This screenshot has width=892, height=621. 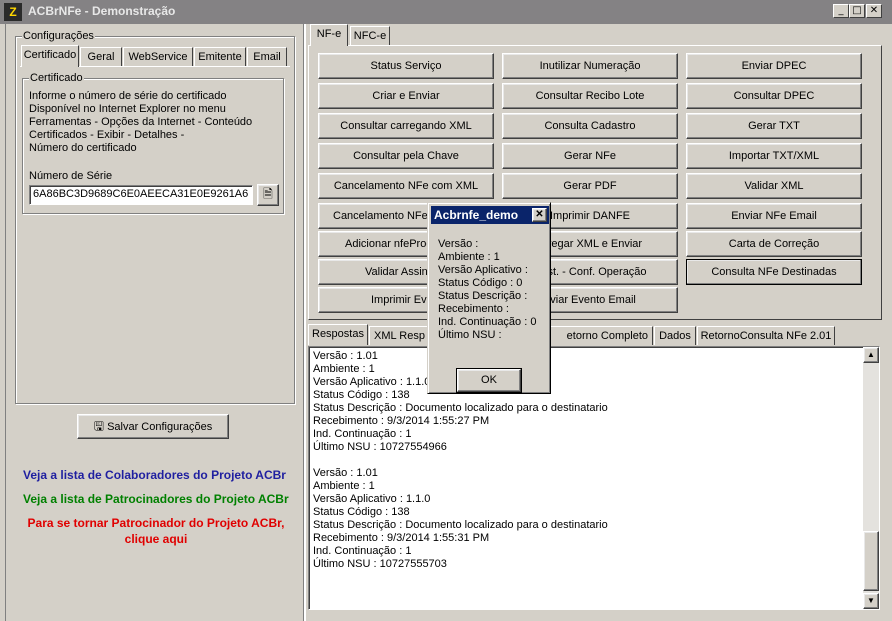 I want to click on cancelamento-xml-button: Cancelamento NFe com XML, so click(x=406, y=186).